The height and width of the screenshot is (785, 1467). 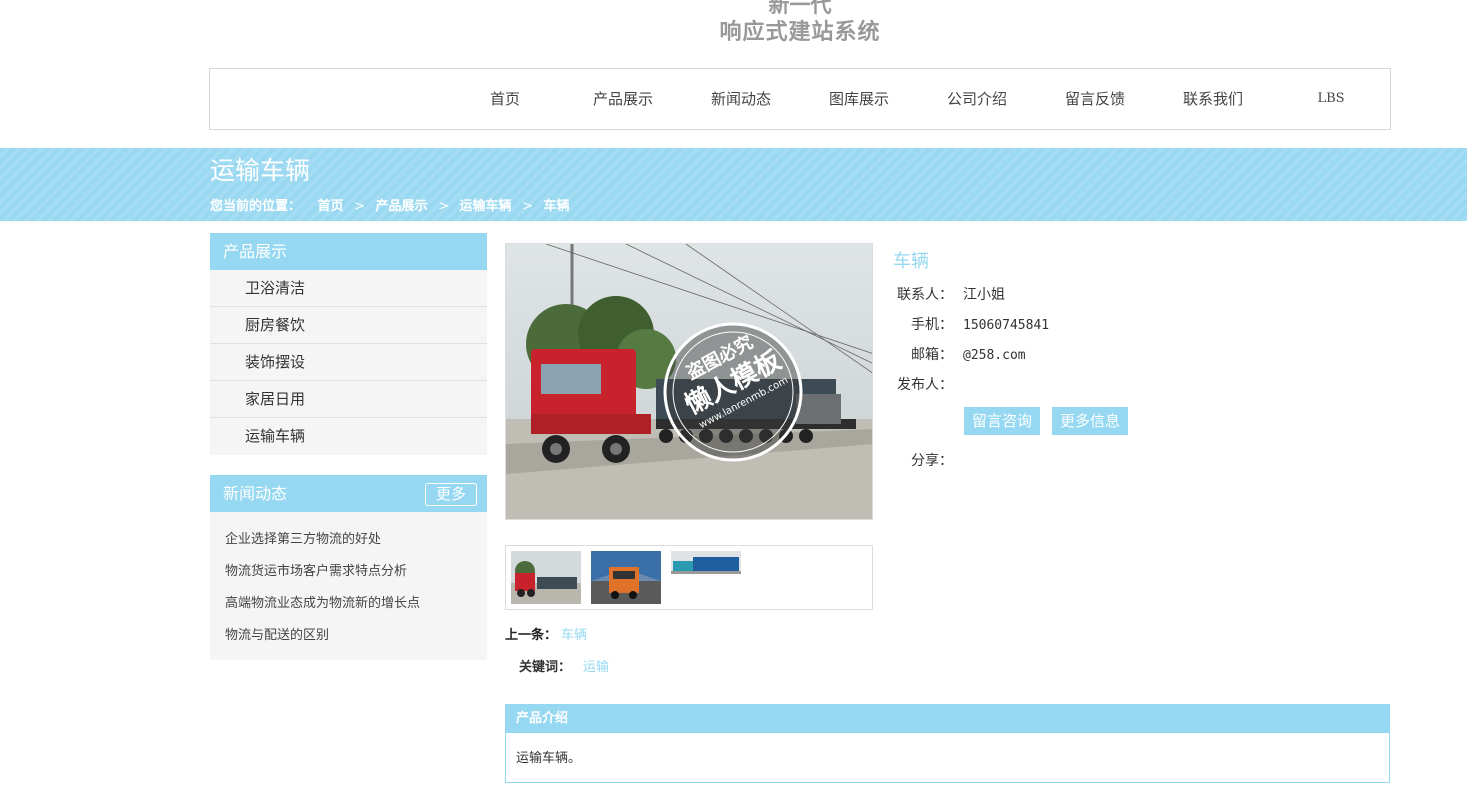 What do you see at coordinates (348, 636) in the screenshot?
I see `news-item: 物流与配送的区别` at bounding box center [348, 636].